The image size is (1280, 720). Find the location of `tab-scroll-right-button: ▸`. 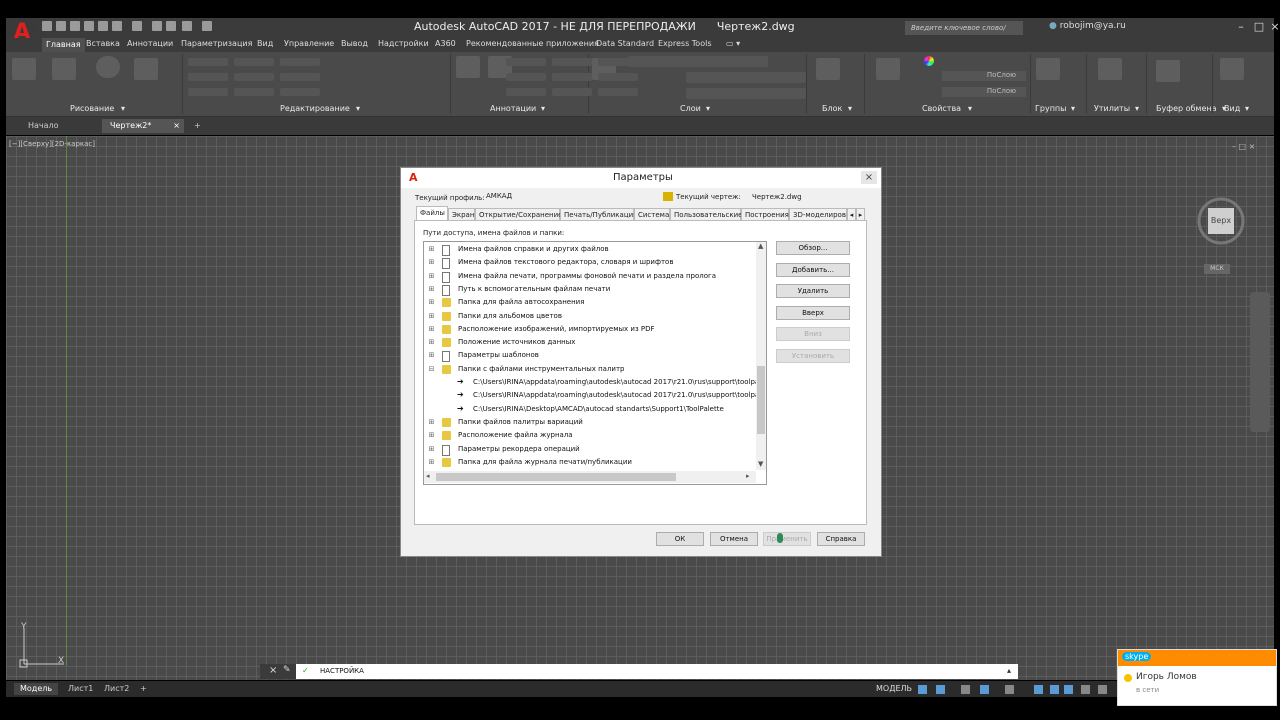

tab-scroll-right-button: ▸ is located at coordinates (860, 214).